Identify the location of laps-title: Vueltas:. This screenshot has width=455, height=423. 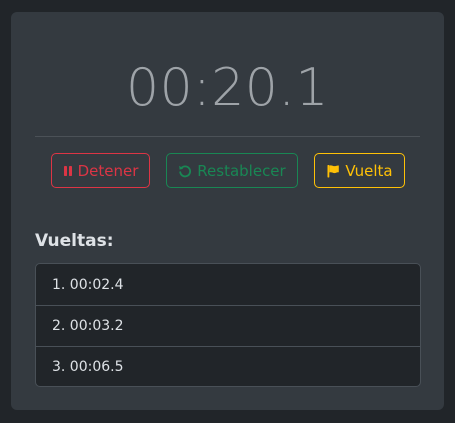
(74, 241).